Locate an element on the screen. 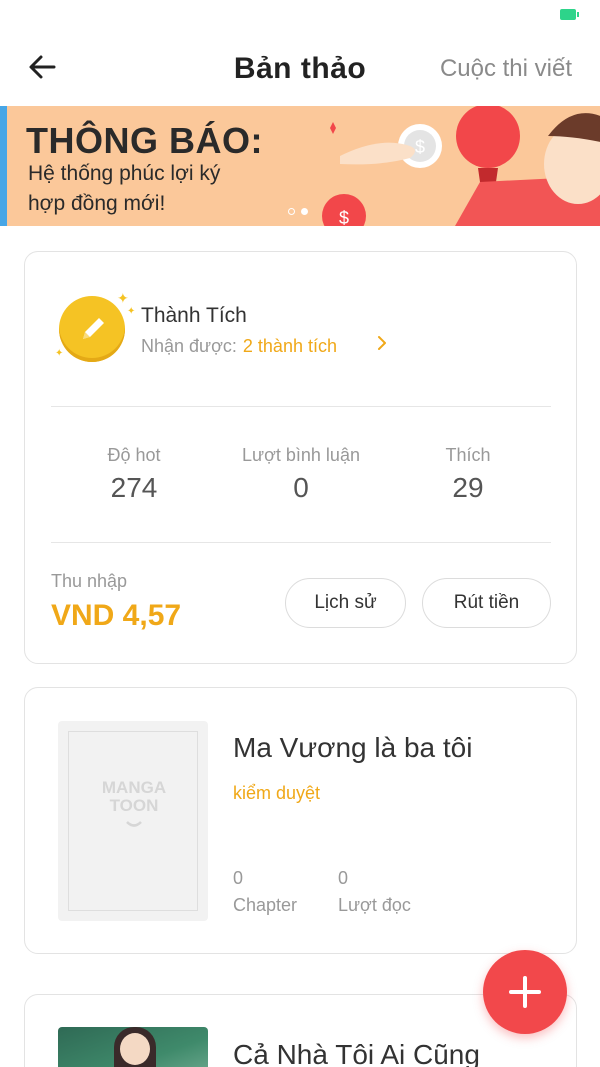  book-cover-image is located at coordinates (133, 1047).